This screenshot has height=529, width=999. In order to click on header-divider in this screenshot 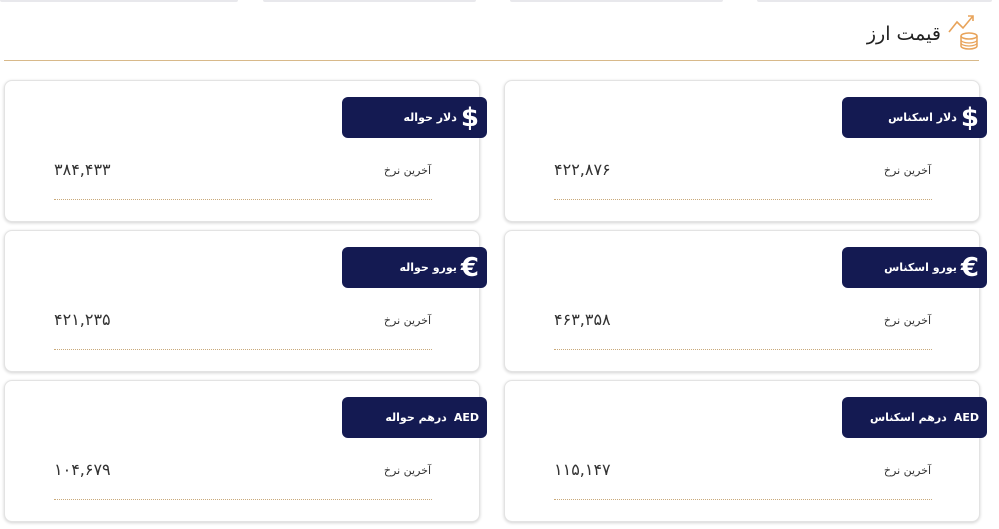, I will do `click(491, 60)`.